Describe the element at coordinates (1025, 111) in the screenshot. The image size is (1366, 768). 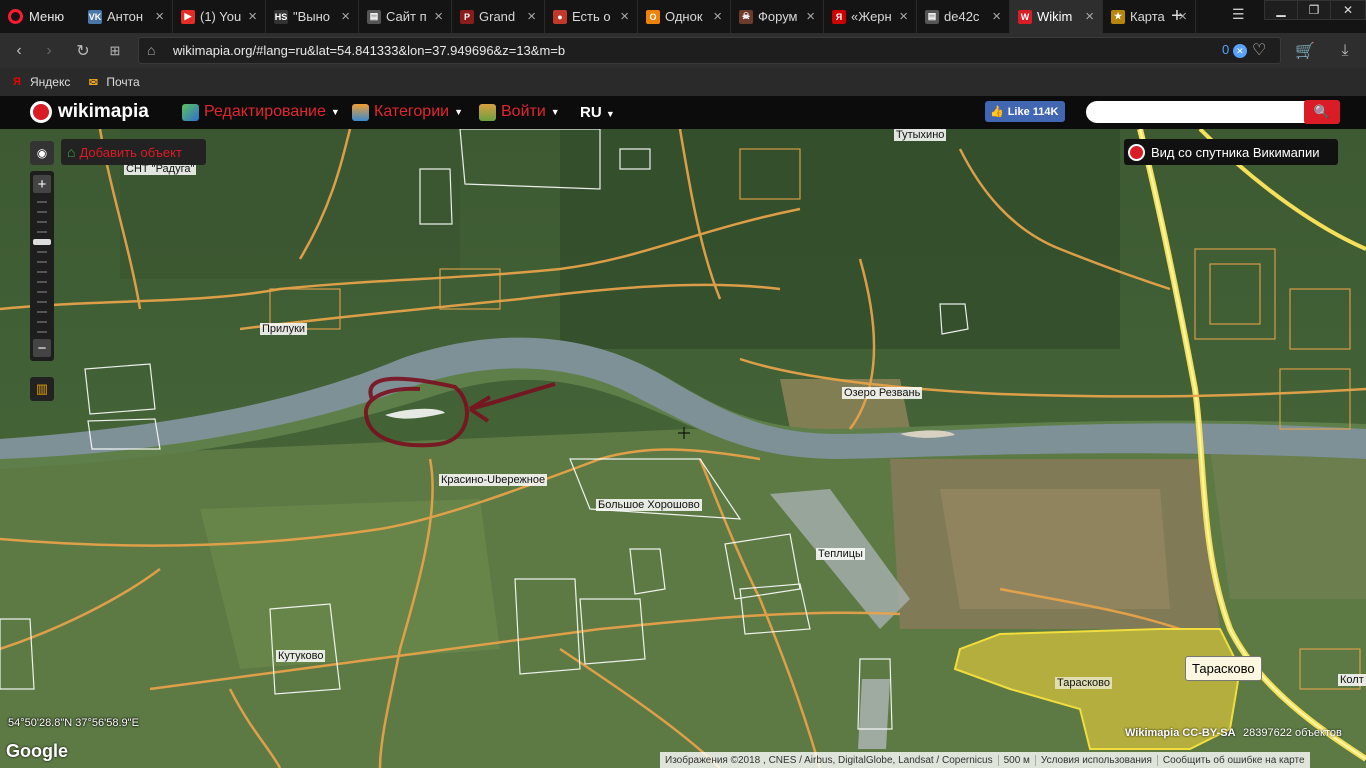
I see `facebook-like-button: 👍 Like 114K` at that location.